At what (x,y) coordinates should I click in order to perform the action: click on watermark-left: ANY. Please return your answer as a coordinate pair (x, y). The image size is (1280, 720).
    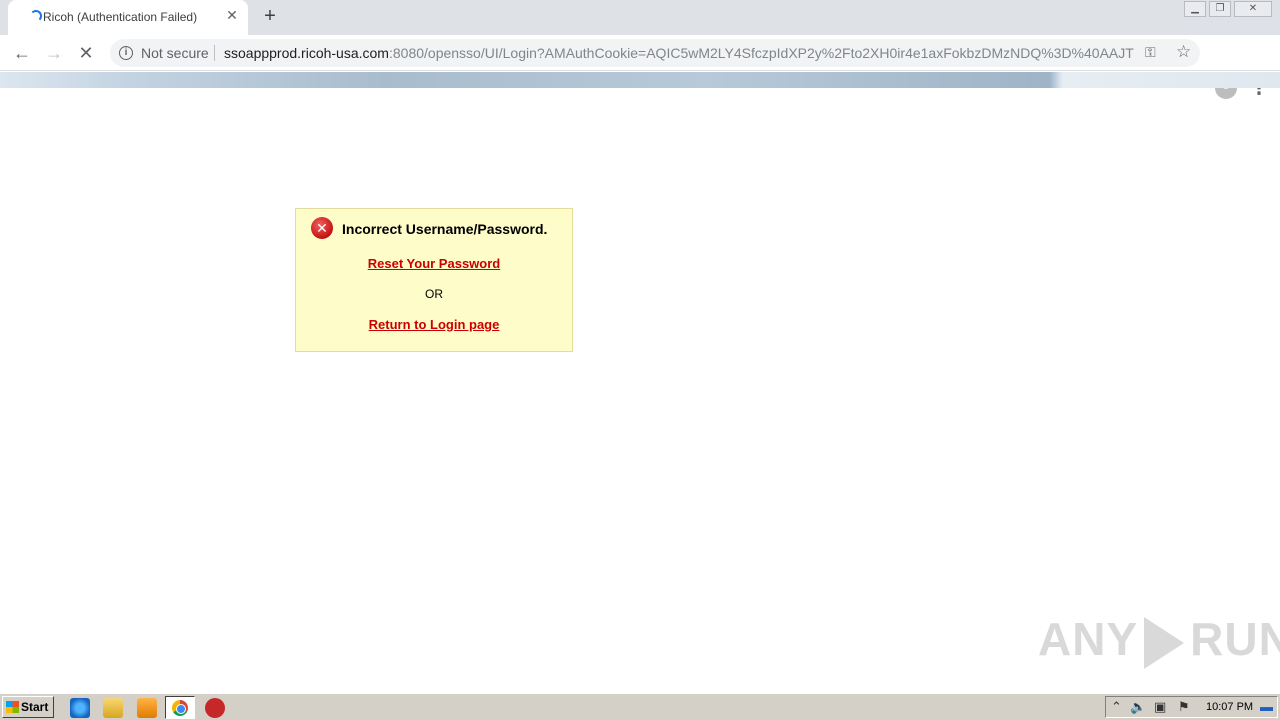
    Looking at the image, I should click on (1088, 639).